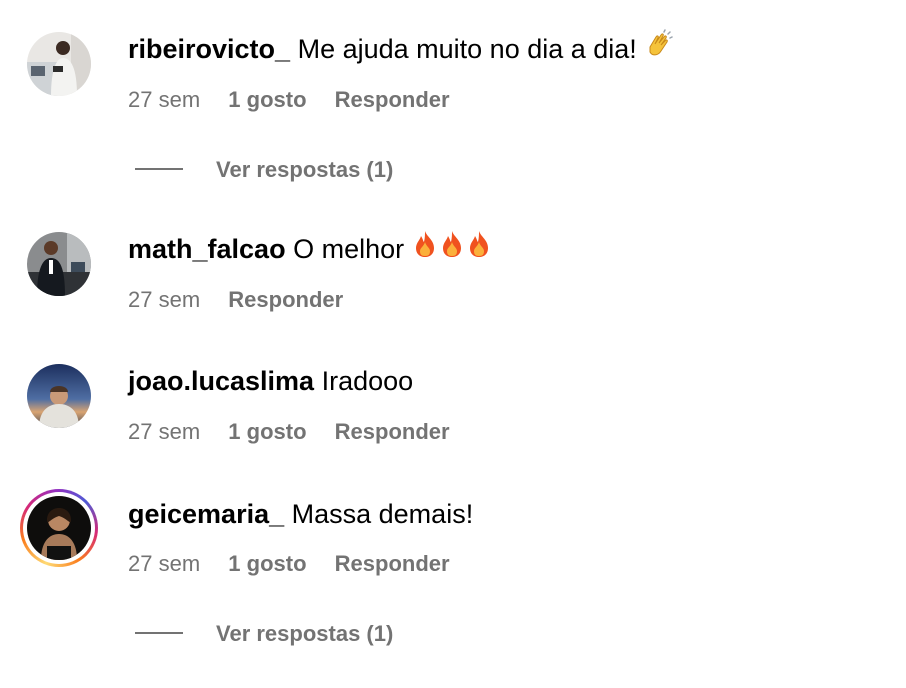  I want to click on clapping-hands-emoji, so click(659, 48).